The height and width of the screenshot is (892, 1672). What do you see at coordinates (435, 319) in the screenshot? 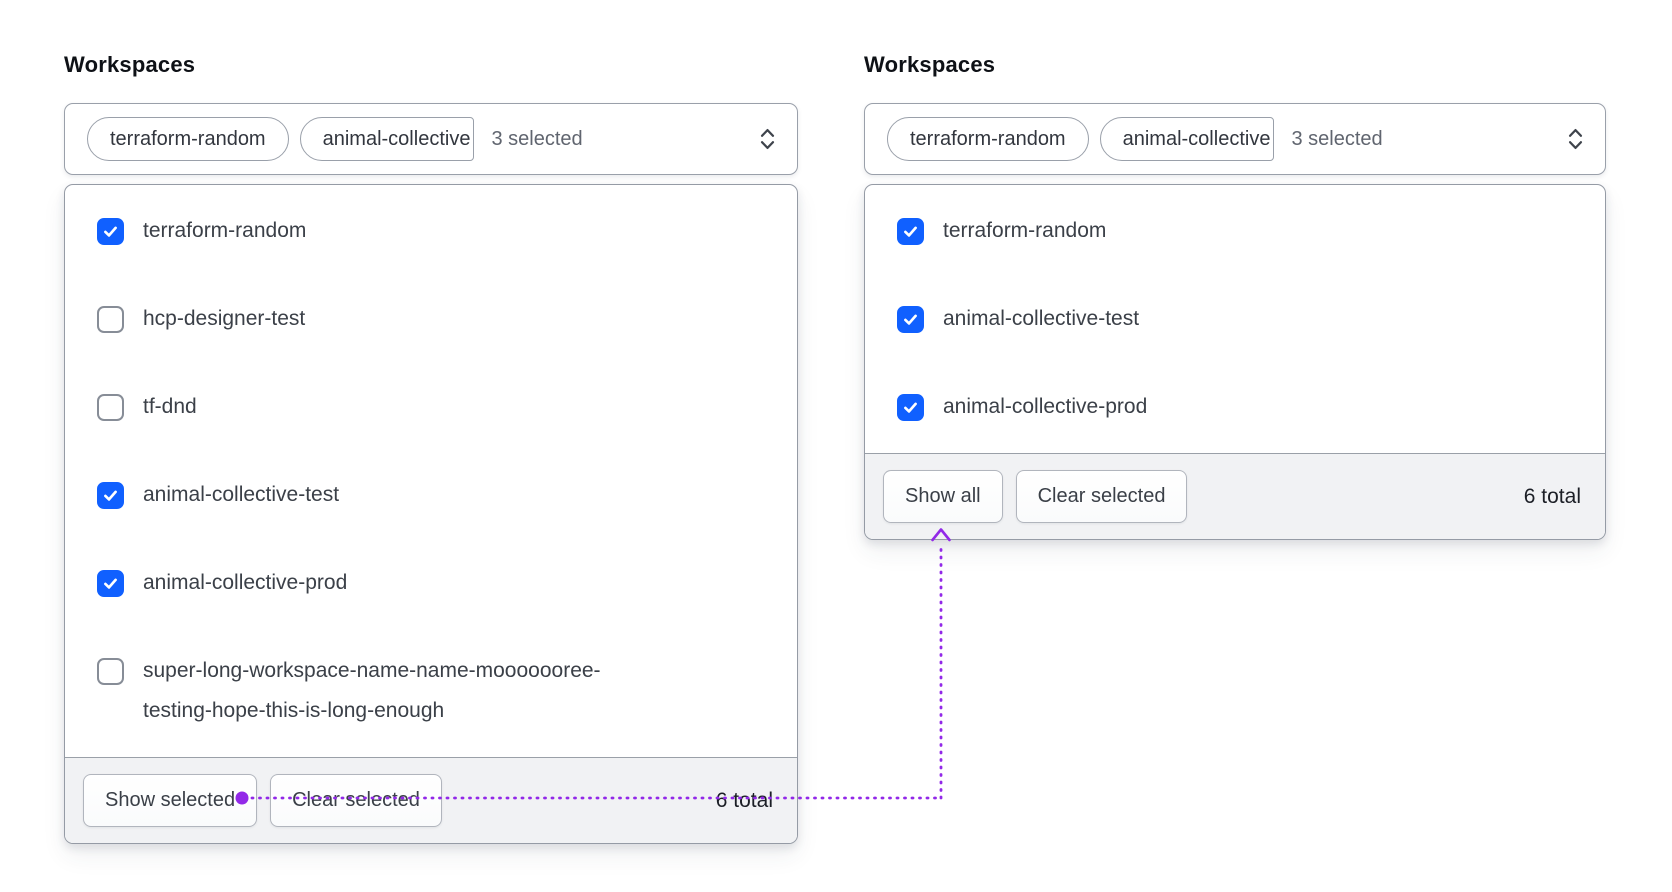
I see `option-row: hcp-designer-test` at bounding box center [435, 319].